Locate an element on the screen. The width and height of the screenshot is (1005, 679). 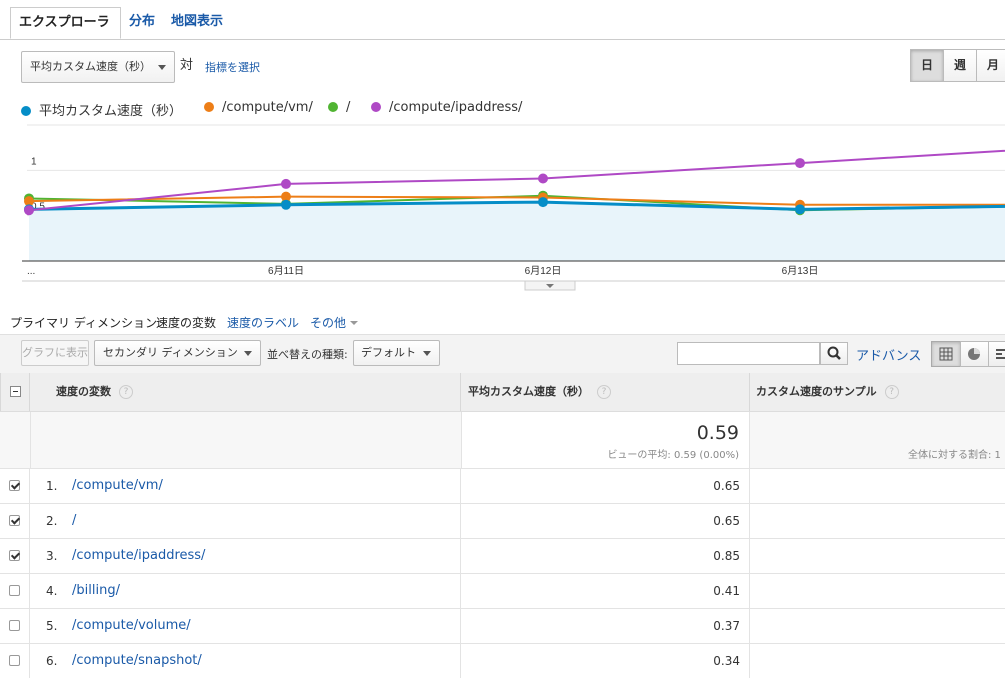
table-search-input is located at coordinates (748, 353).